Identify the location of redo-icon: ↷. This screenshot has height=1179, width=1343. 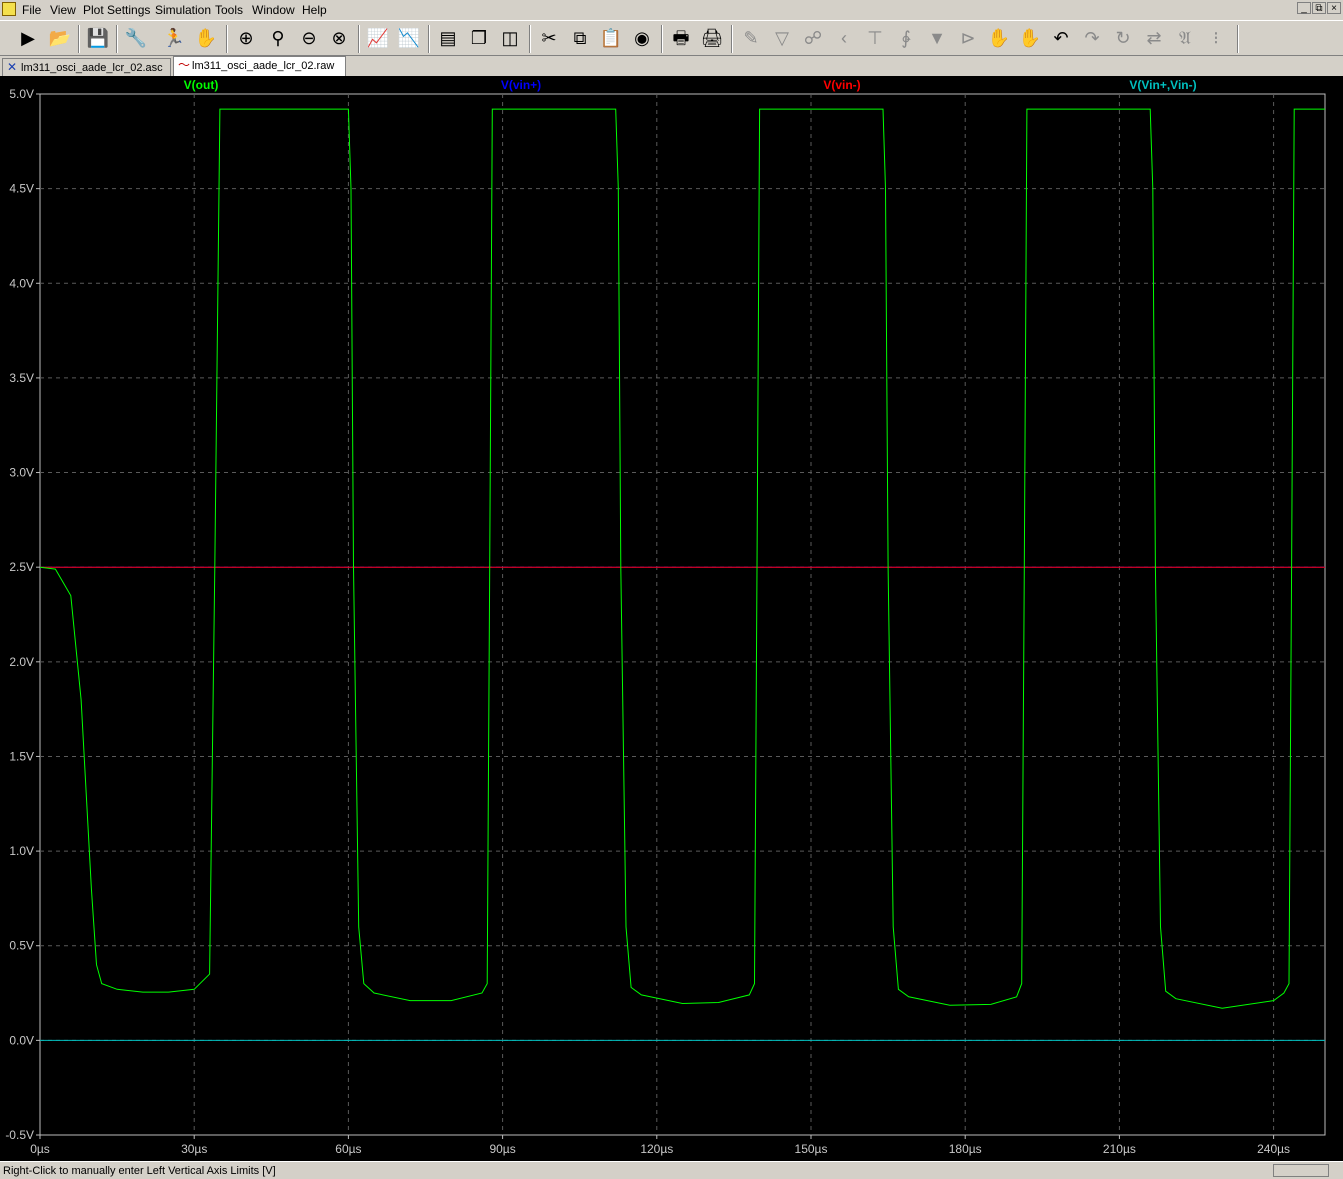
(1092, 38).